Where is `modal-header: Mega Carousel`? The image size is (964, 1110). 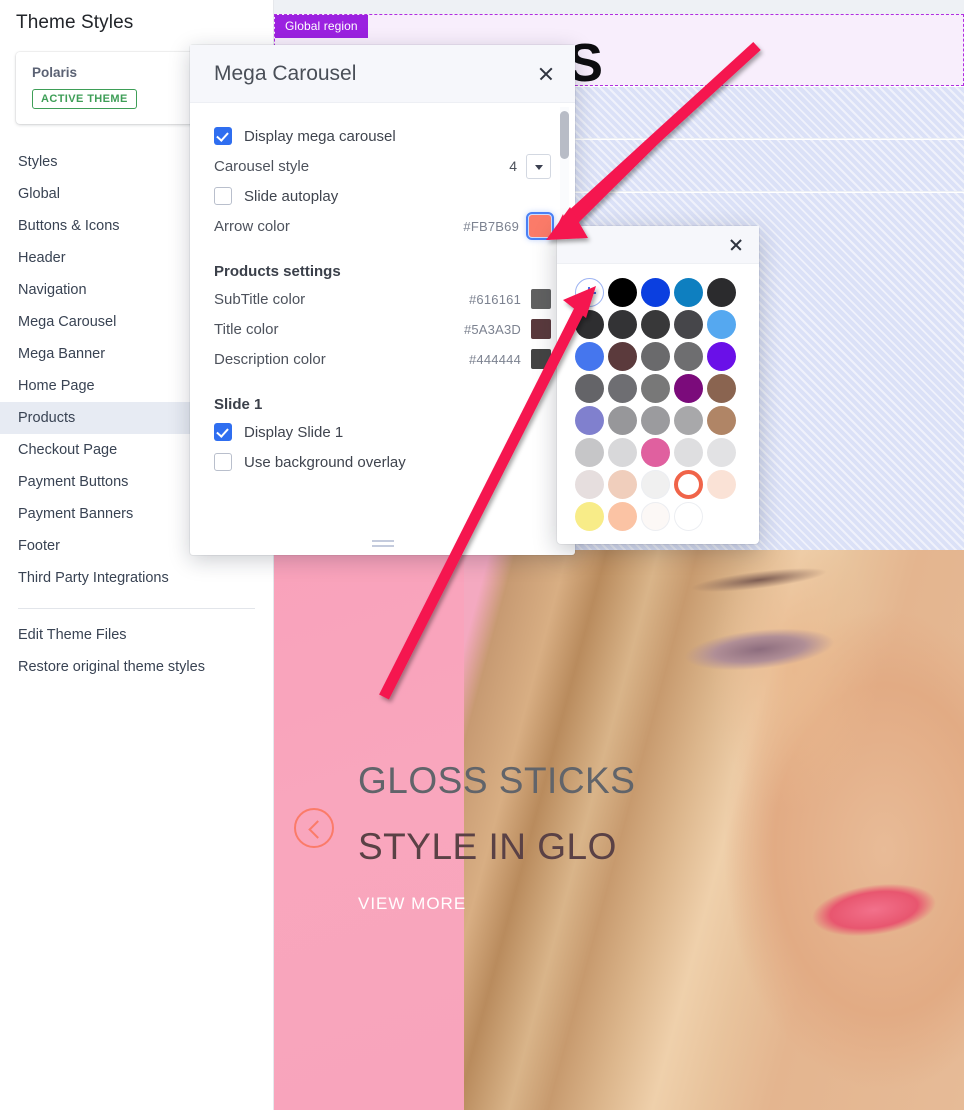 modal-header: Mega Carousel is located at coordinates (382, 74).